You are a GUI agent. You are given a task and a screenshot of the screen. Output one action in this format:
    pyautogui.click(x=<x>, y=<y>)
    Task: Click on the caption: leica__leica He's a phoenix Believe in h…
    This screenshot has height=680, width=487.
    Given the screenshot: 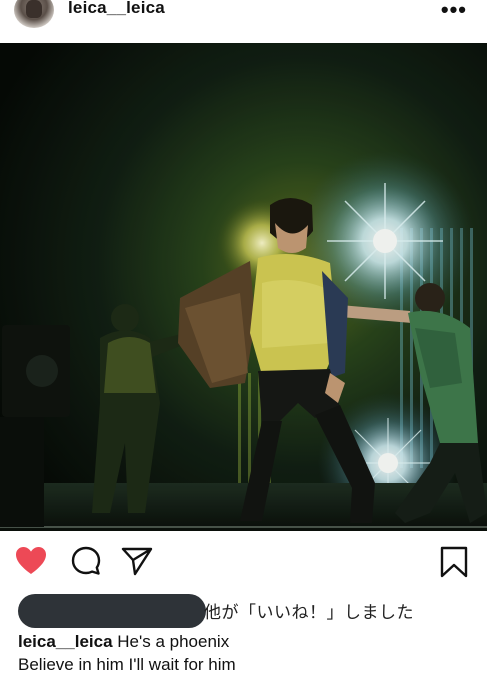 What is the action you would take?
    pyautogui.click(x=248, y=653)
    